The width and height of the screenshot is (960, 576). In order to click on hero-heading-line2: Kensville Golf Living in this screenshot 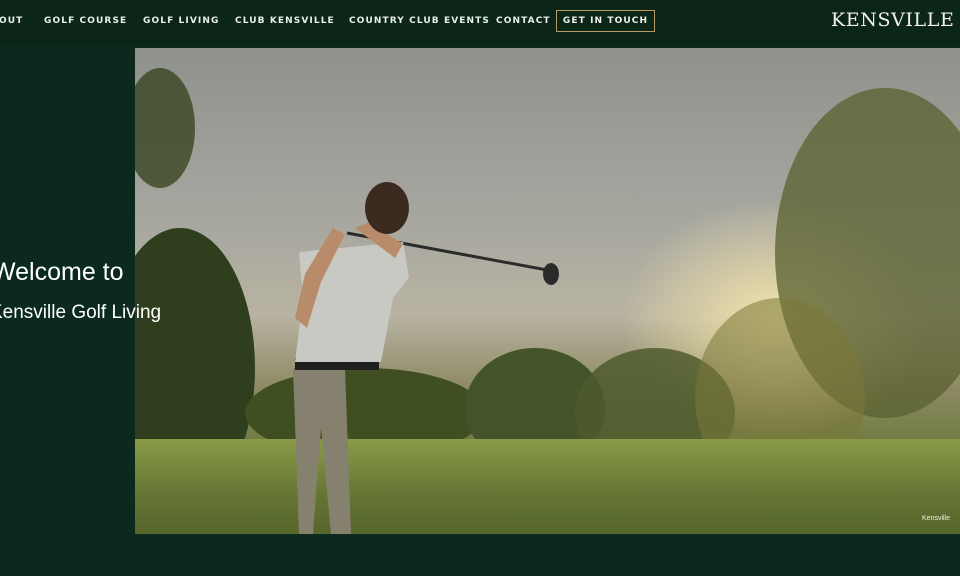, I will do `click(81, 312)`.